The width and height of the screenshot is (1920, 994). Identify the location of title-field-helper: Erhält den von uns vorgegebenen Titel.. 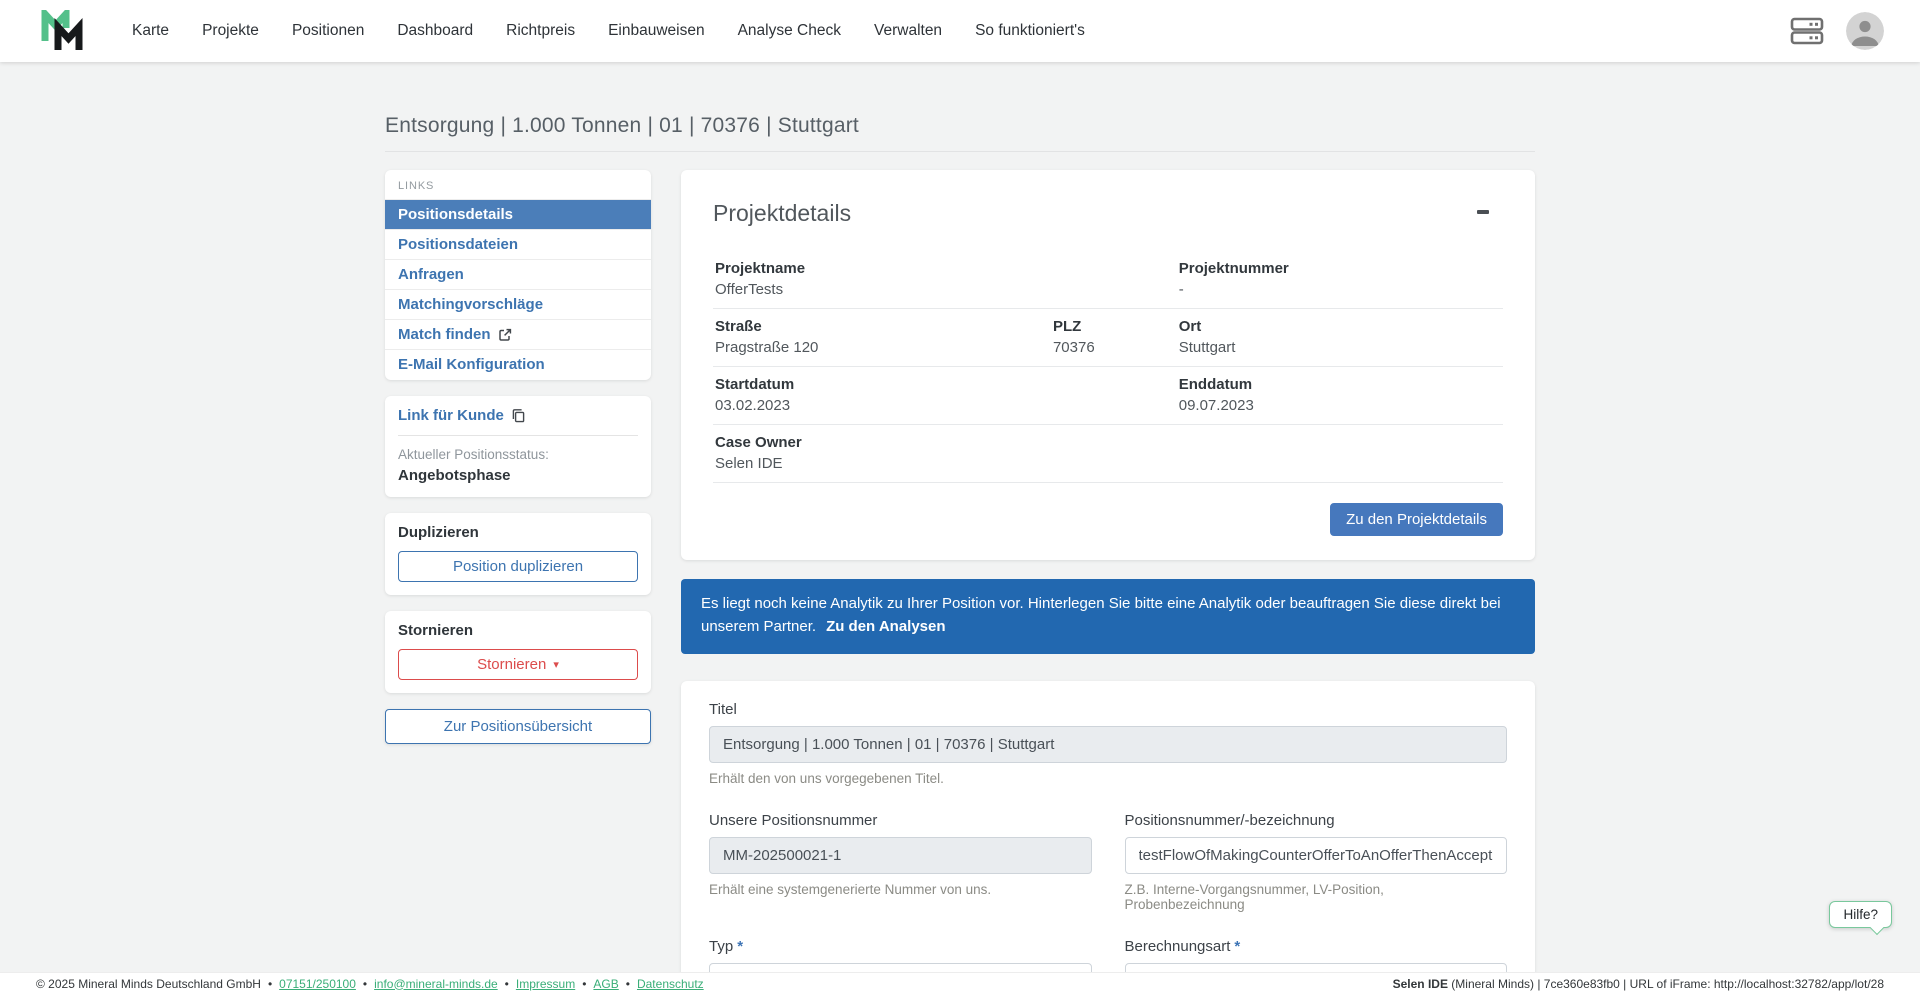
(826, 778).